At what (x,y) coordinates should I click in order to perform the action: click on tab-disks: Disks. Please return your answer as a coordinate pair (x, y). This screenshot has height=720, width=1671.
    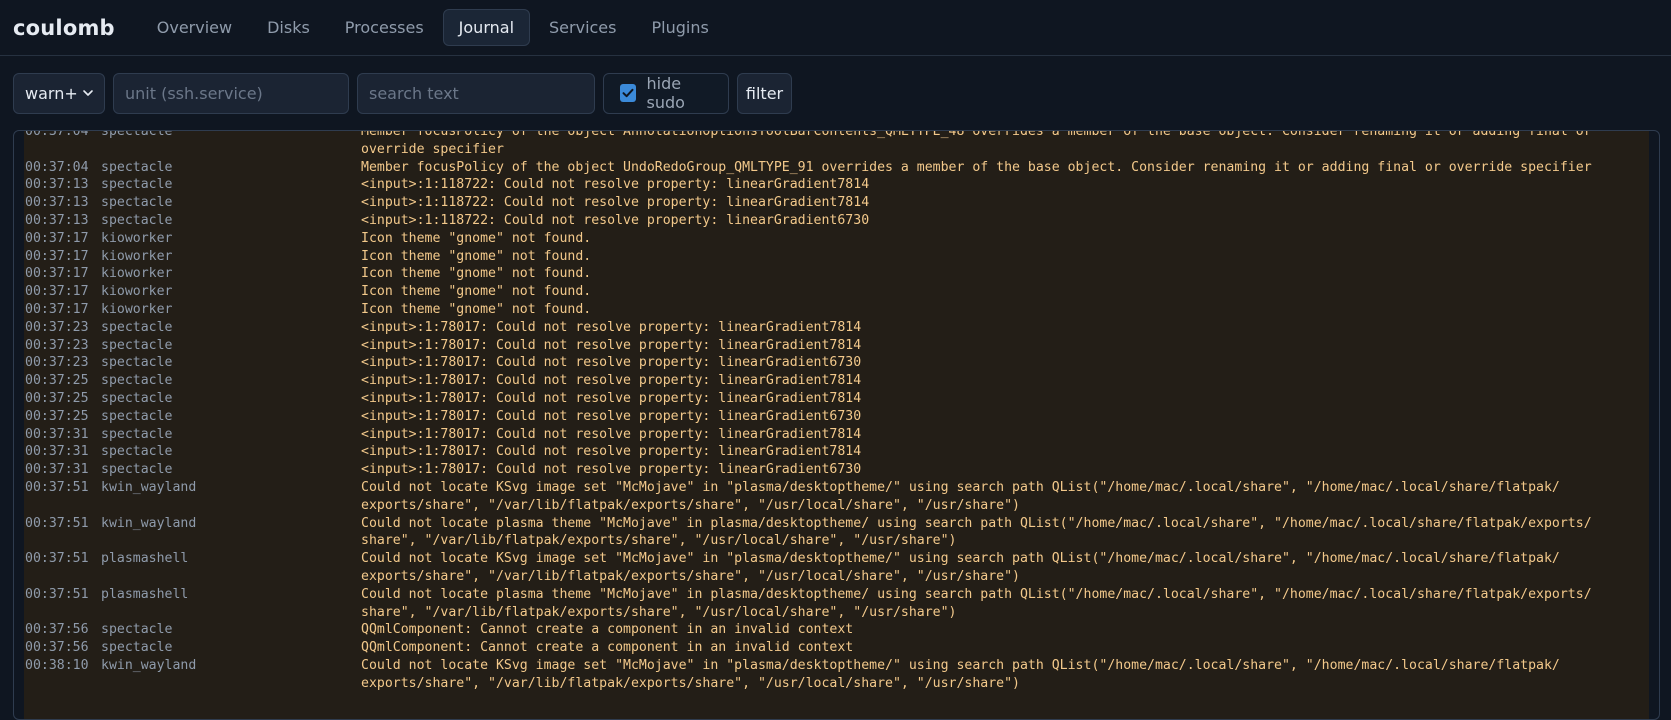
    Looking at the image, I should click on (288, 27).